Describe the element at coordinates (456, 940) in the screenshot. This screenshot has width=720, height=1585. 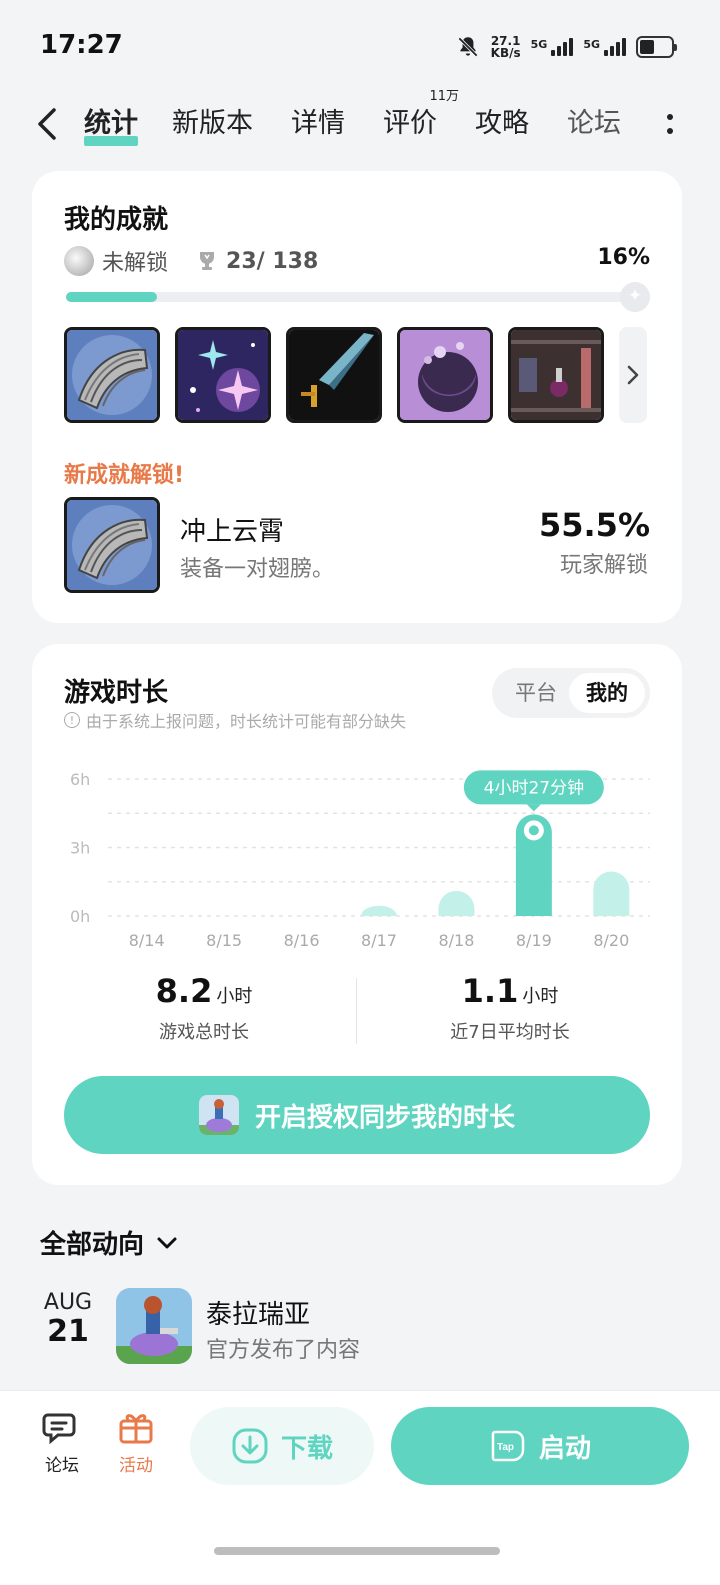
I see `x-tick-label: 8/18` at that location.